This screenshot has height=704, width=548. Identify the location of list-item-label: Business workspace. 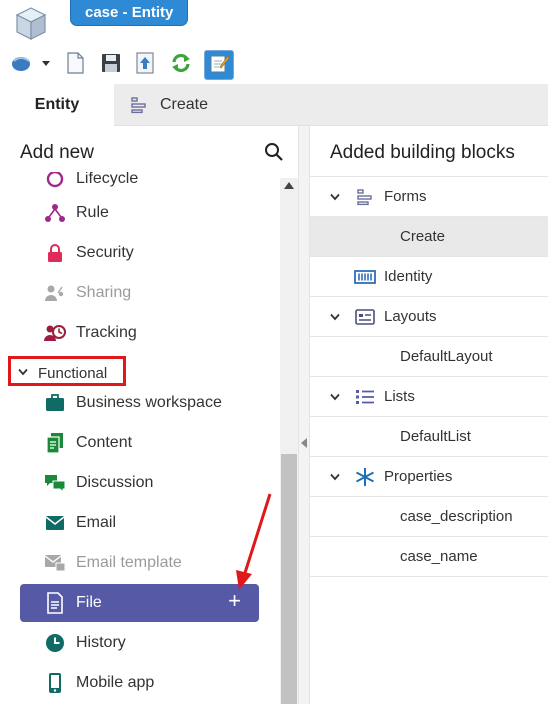
(149, 402).